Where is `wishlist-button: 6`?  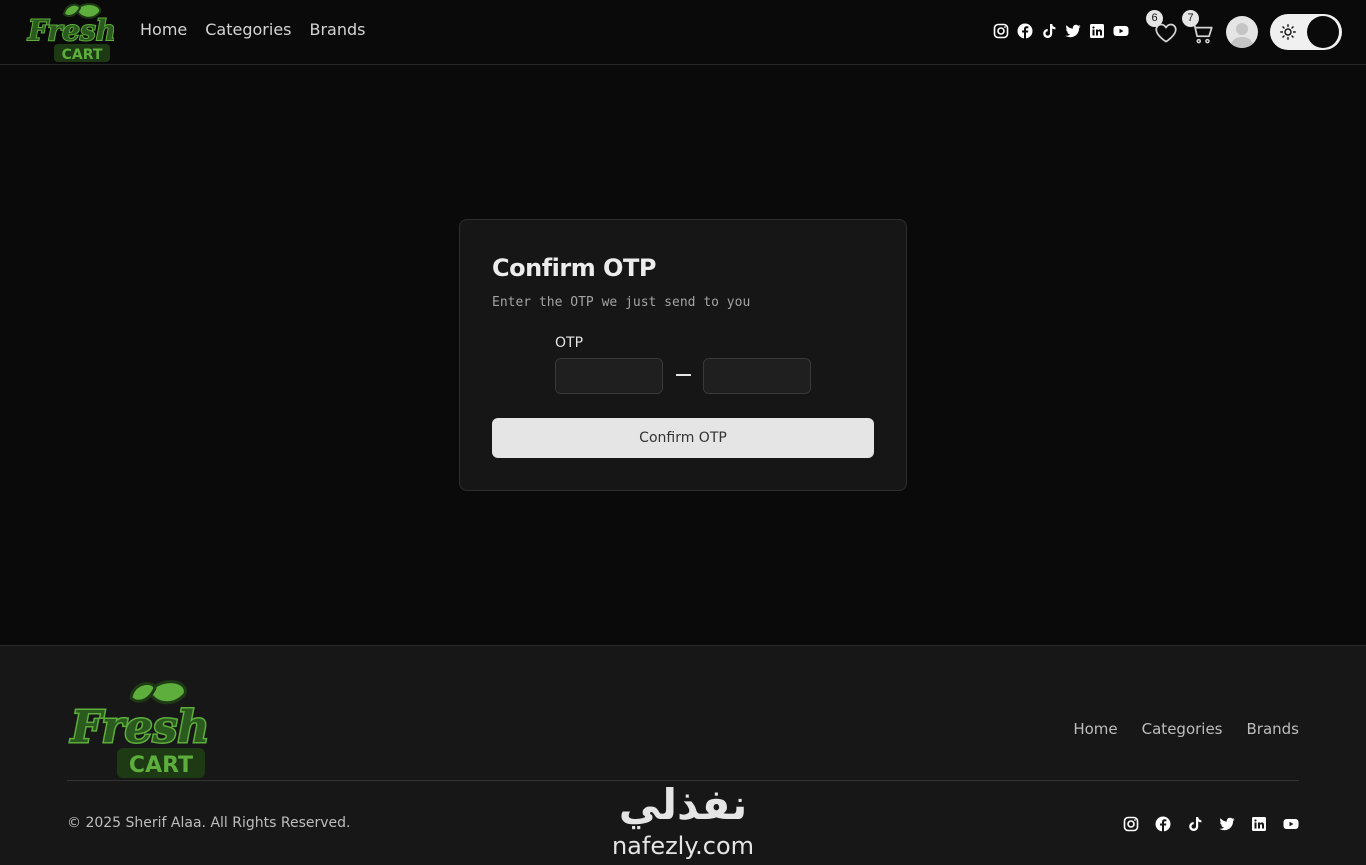 wishlist-button: 6 is located at coordinates (1162, 28).